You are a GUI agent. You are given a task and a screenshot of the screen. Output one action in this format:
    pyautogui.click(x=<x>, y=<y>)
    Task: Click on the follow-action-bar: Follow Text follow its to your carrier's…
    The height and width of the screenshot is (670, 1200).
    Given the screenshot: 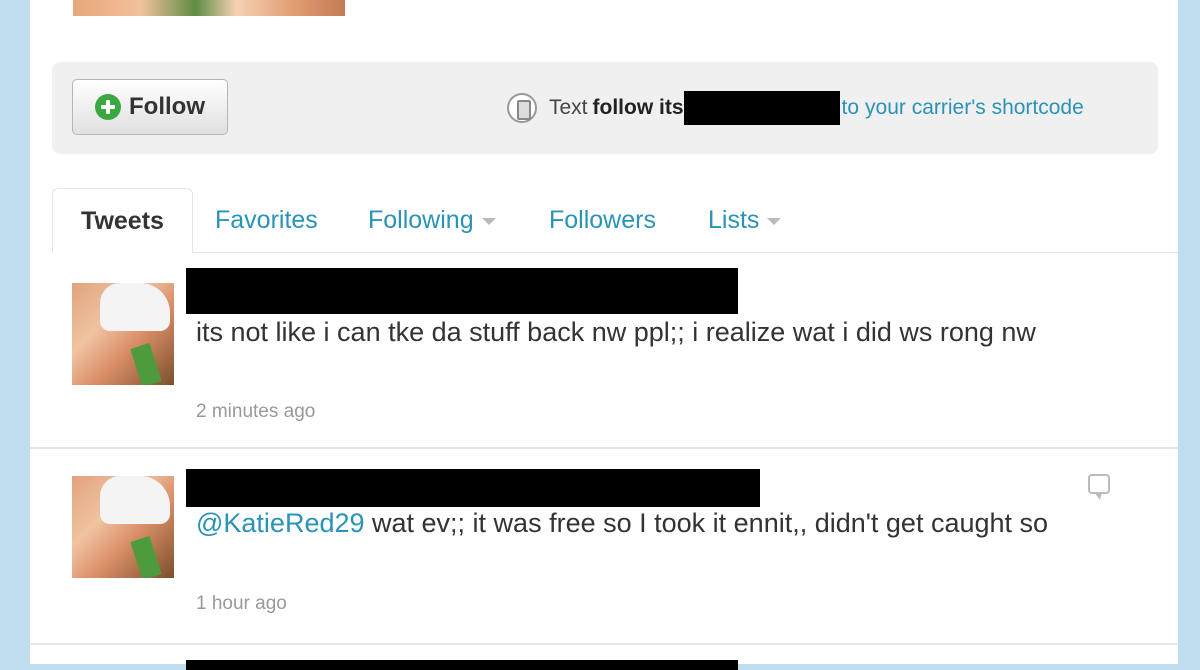 What is the action you would take?
    pyautogui.click(x=605, y=108)
    